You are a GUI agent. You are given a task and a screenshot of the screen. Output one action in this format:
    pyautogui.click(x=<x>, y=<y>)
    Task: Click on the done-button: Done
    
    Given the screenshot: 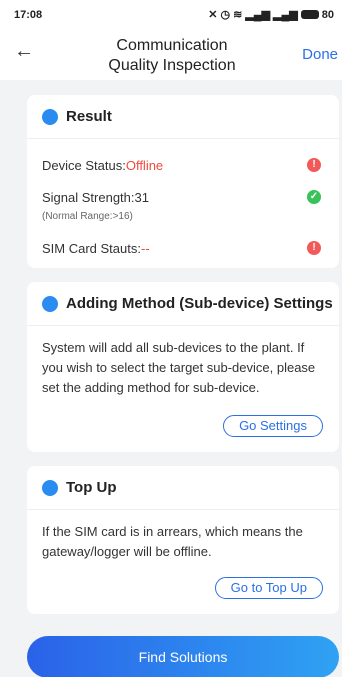 What is the action you would take?
    pyautogui.click(x=320, y=54)
    